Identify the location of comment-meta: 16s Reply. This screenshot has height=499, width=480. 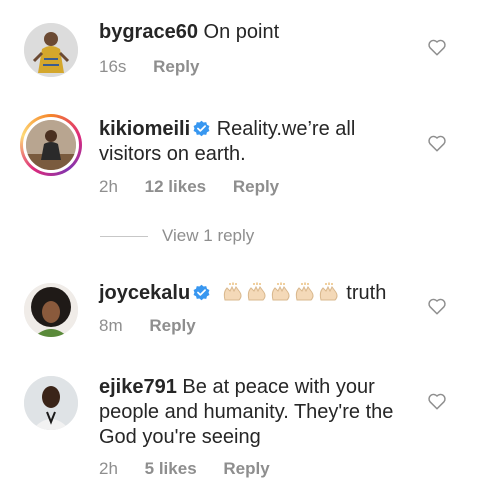
(160, 67).